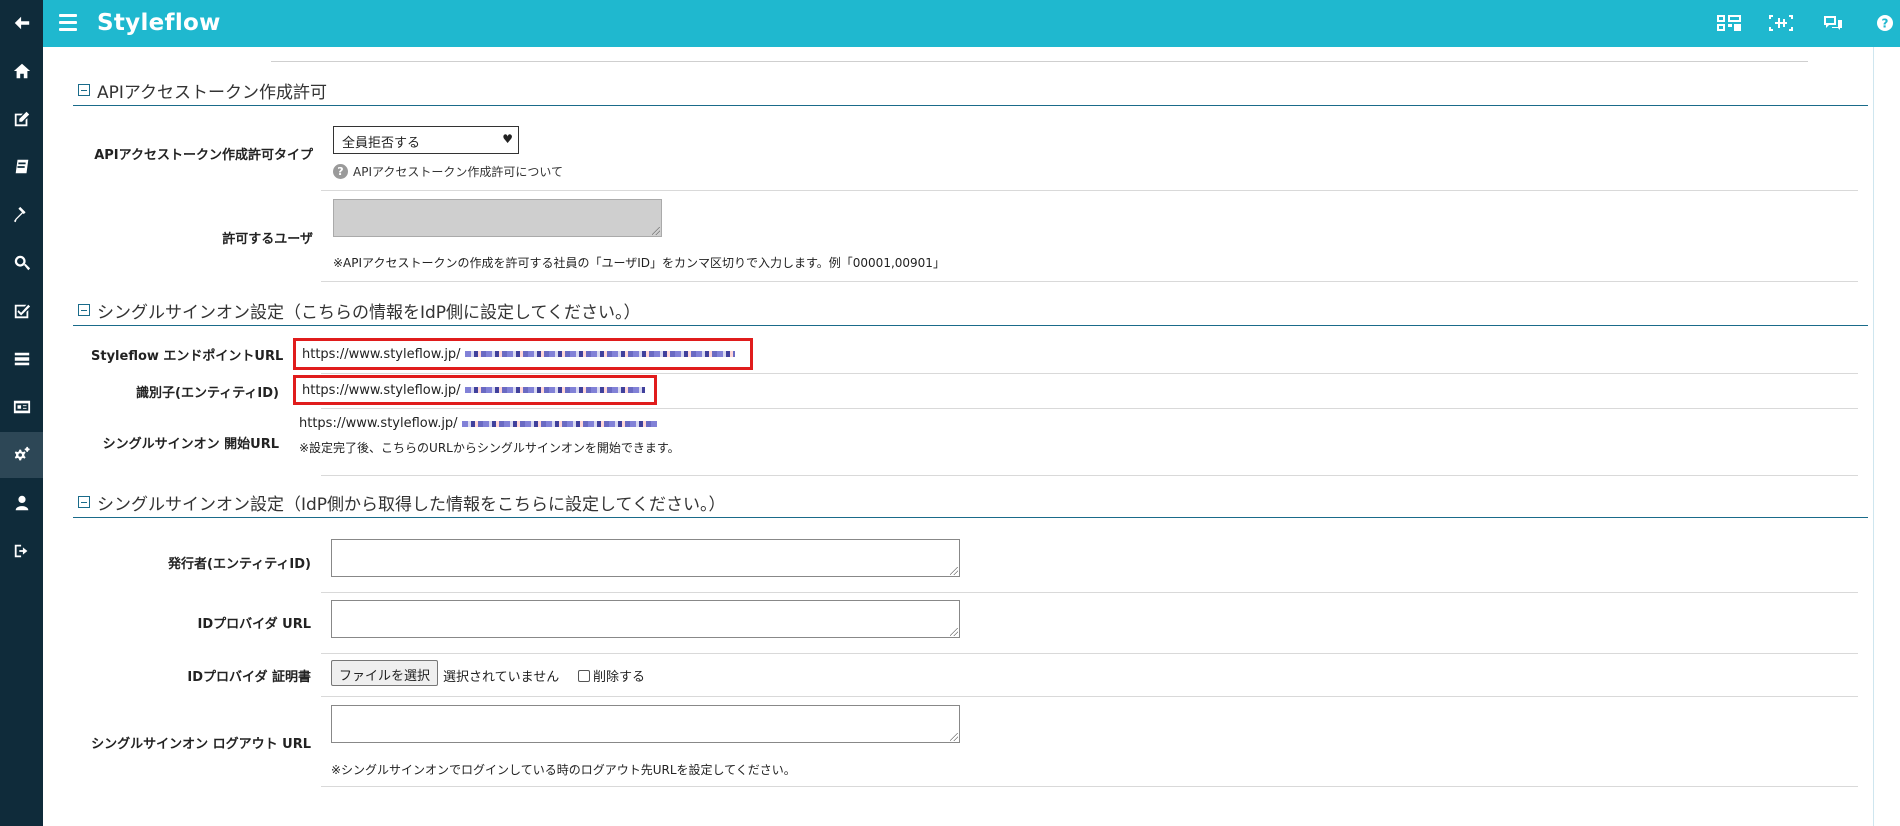 This screenshot has width=1900, height=826. I want to click on grid-scan-icon, so click(1781, 23).